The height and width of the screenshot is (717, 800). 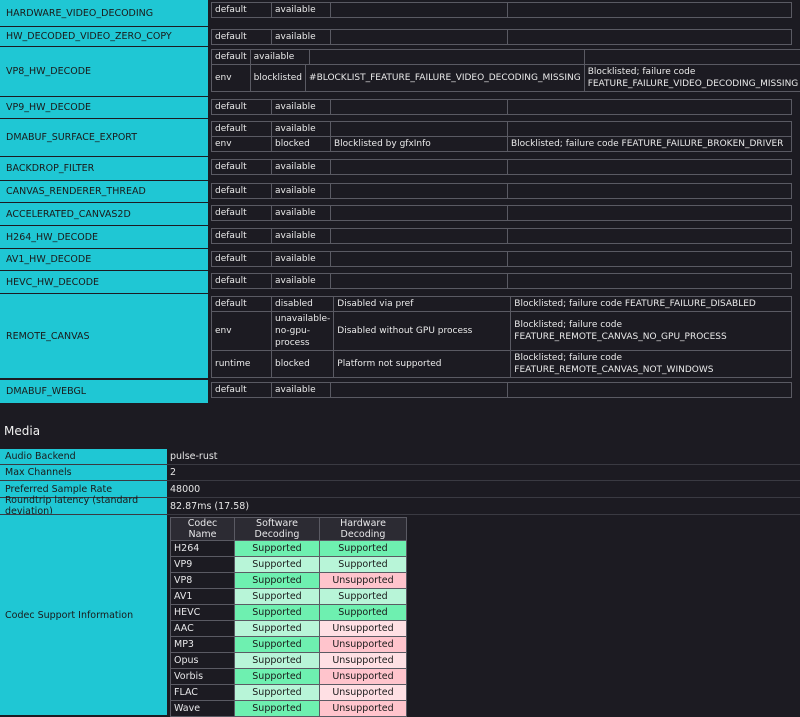 What do you see at coordinates (104, 214) in the screenshot?
I see `feature-name: ACCELERATED_CANVAS2D` at bounding box center [104, 214].